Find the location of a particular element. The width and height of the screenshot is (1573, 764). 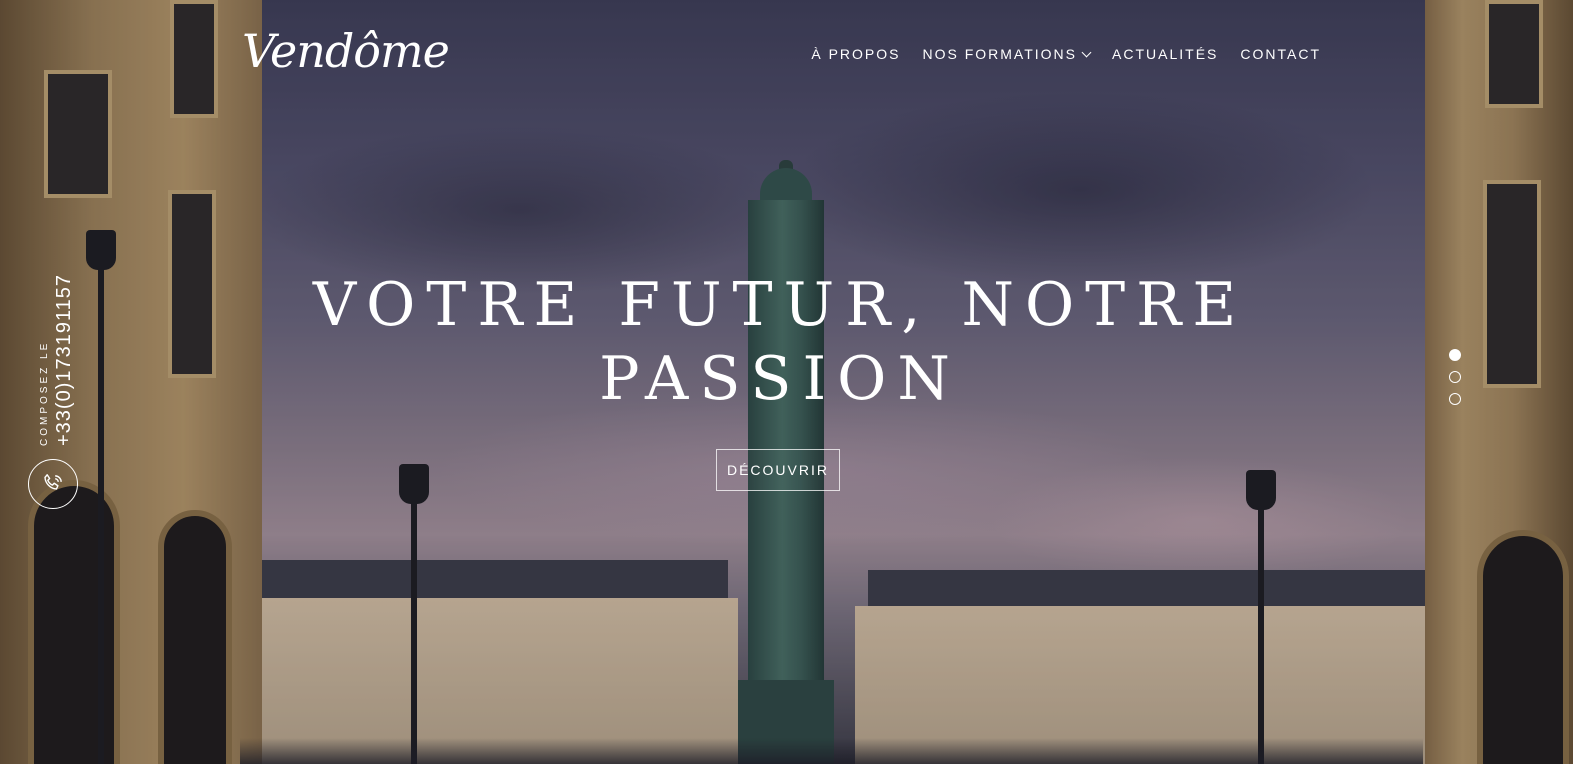

slider-dots is located at coordinates (1455, 377).